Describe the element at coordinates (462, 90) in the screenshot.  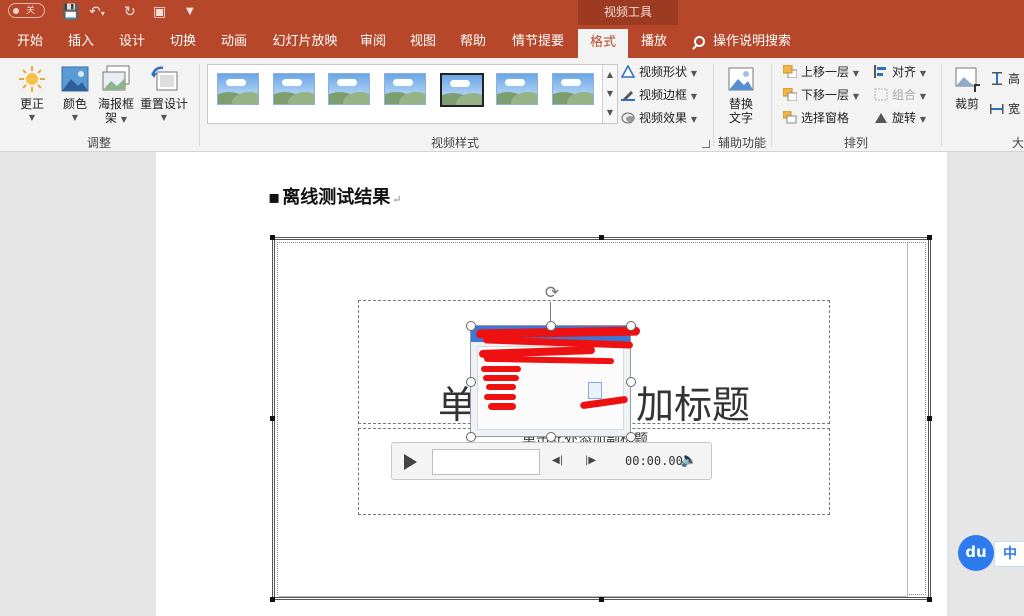
I see `video-style-thumb-selected` at that location.